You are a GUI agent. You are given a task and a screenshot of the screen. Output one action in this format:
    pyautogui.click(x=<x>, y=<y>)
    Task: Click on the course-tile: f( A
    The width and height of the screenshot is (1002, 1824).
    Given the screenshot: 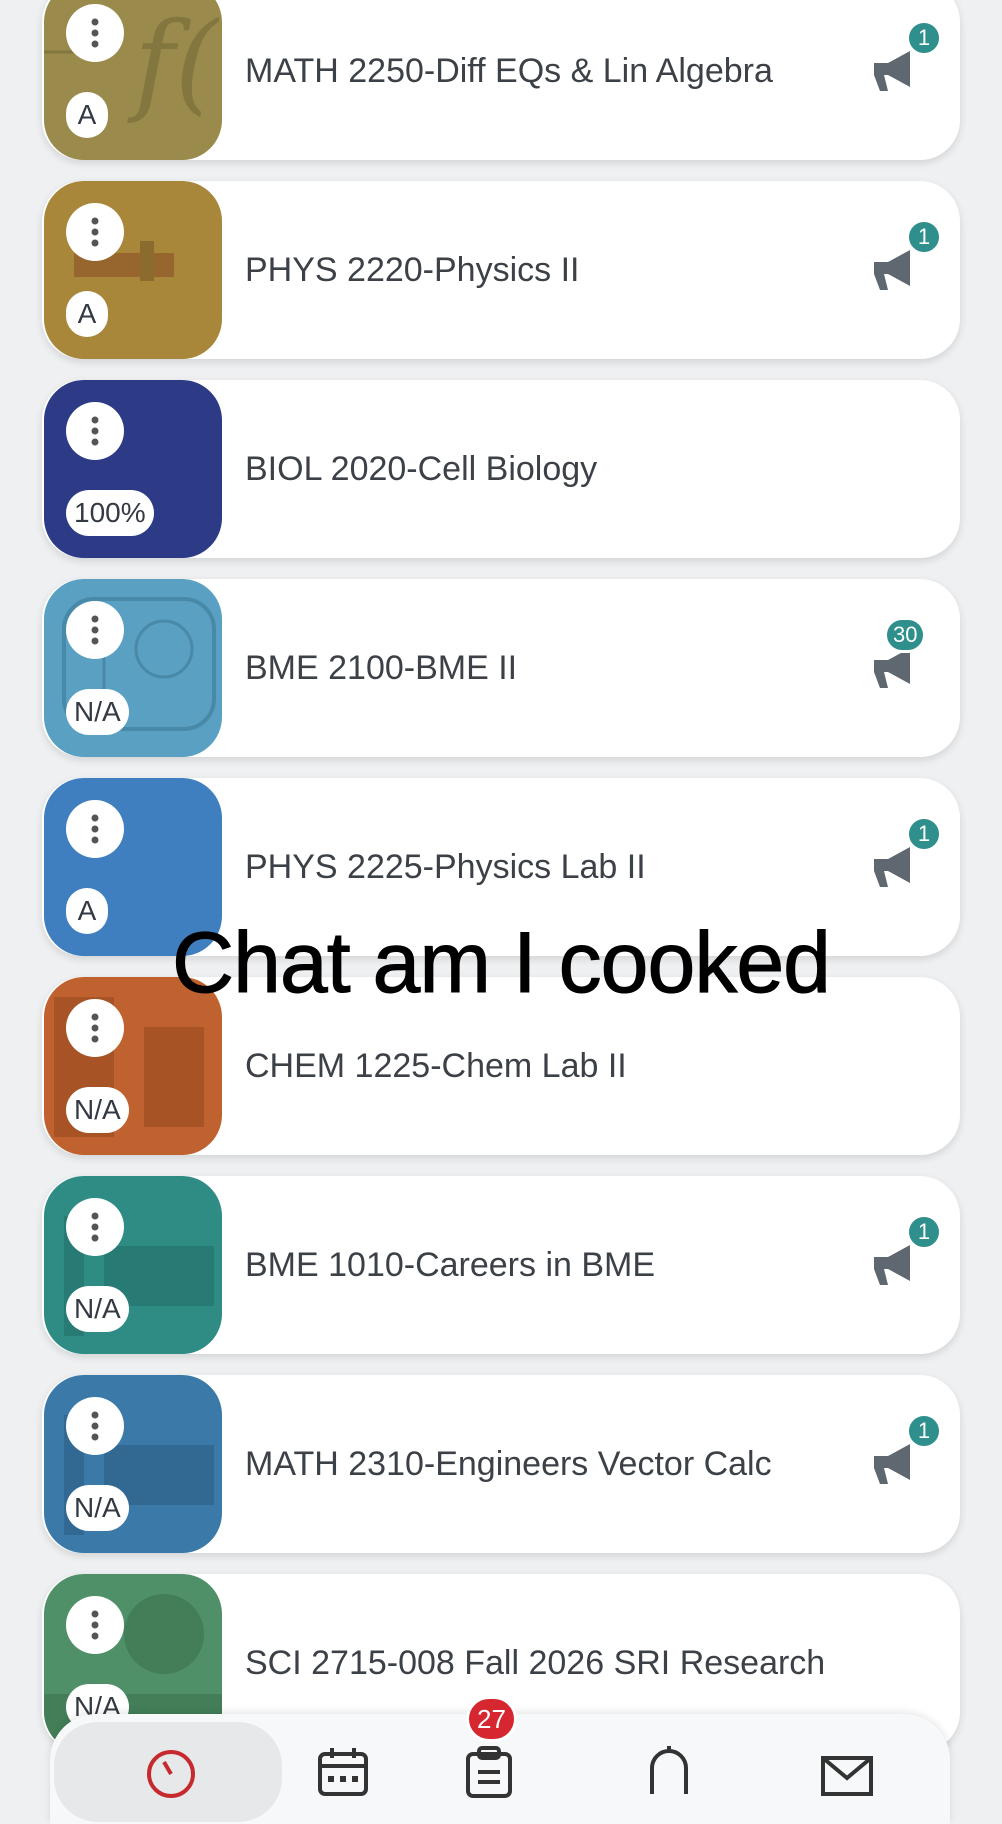 What is the action you would take?
    pyautogui.click(x=133, y=80)
    